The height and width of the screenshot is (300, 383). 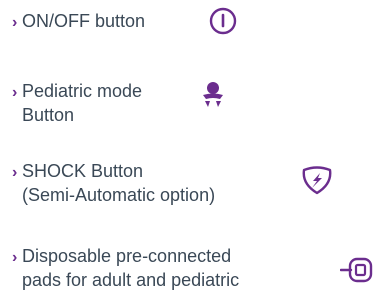 What do you see at coordinates (119, 195) in the screenshot?
I see `feature-shock-label-2: (Semi-Automatic option)` at bounding box center [119, 195].